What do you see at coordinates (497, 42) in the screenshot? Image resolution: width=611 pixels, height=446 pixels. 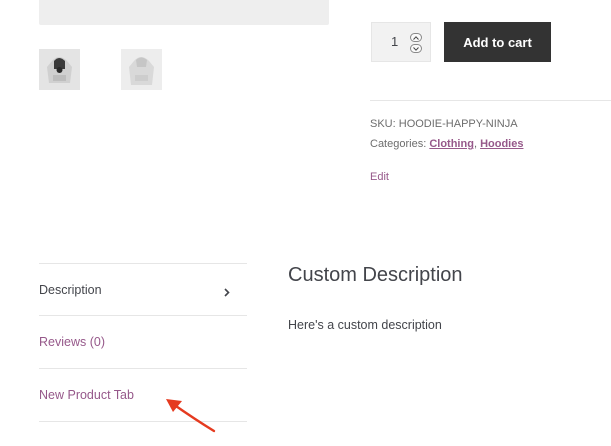 I see `add-to-cart-button: Add to cart` at bounding box center [497, 42].